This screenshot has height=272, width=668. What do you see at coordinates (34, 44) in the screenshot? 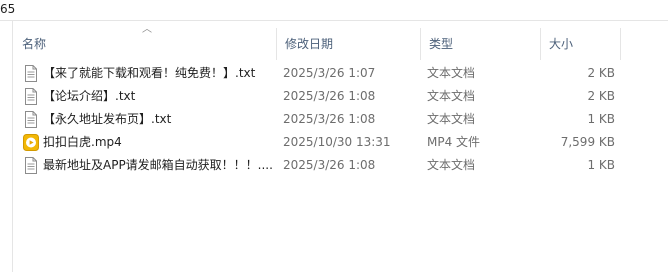
I see `column-header-name-label: 名称` at bounding box center [34, 44].